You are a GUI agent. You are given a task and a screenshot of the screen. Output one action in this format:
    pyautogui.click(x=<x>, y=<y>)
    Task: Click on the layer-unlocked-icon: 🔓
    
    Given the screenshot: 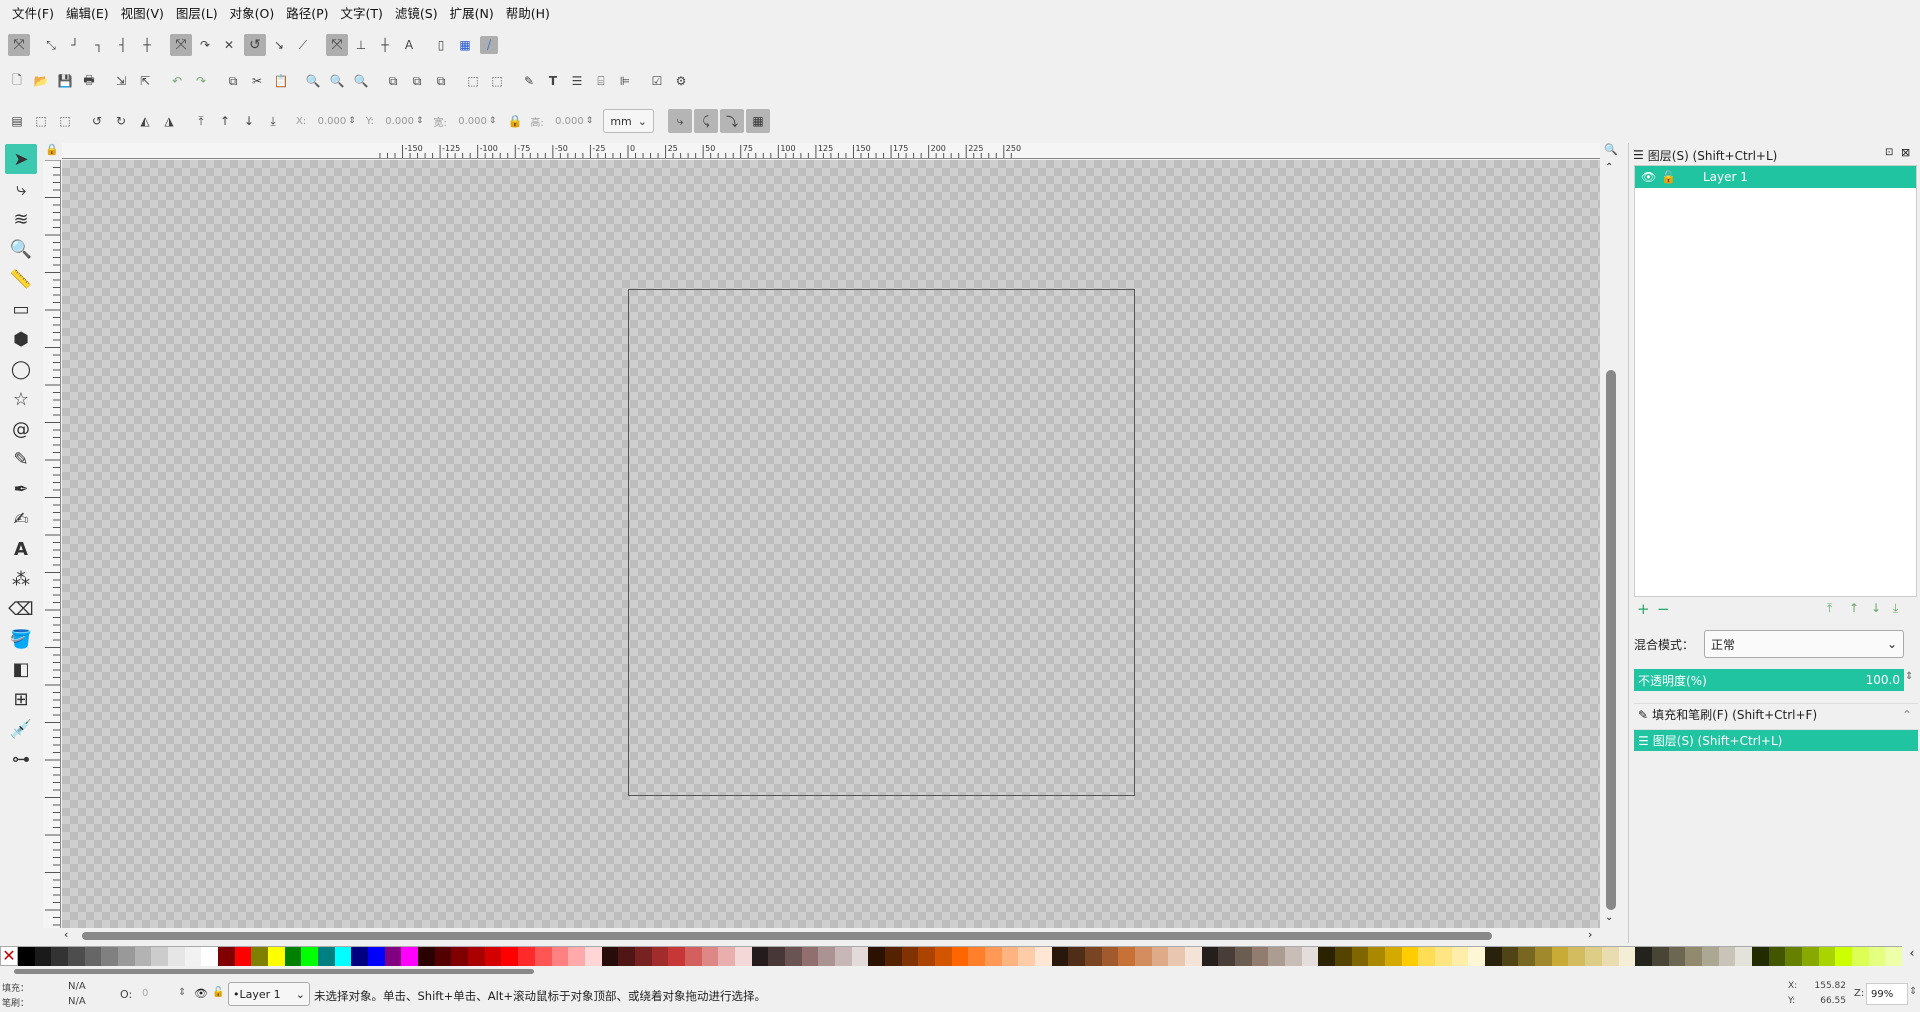 What is the action you would take?
    pyautogui.click(x=1669, y=177)
    